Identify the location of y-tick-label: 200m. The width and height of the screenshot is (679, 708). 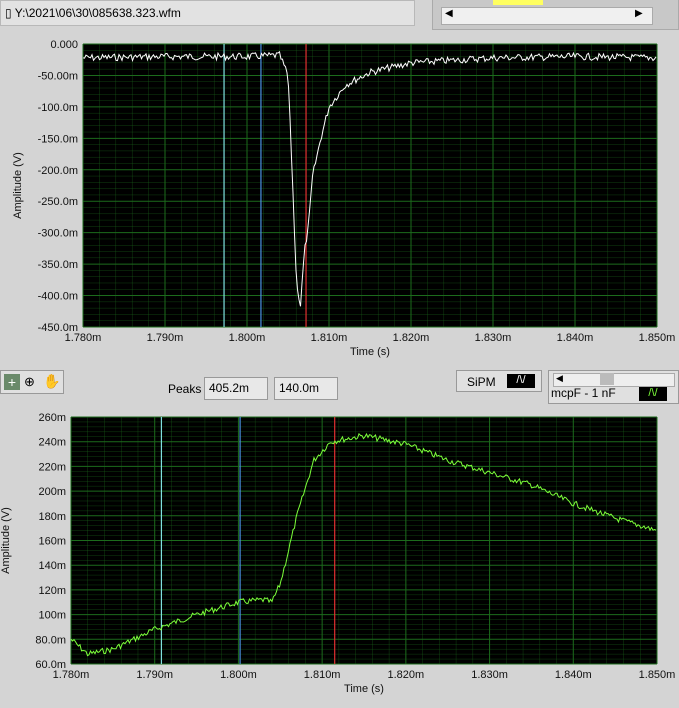
(52, 492).